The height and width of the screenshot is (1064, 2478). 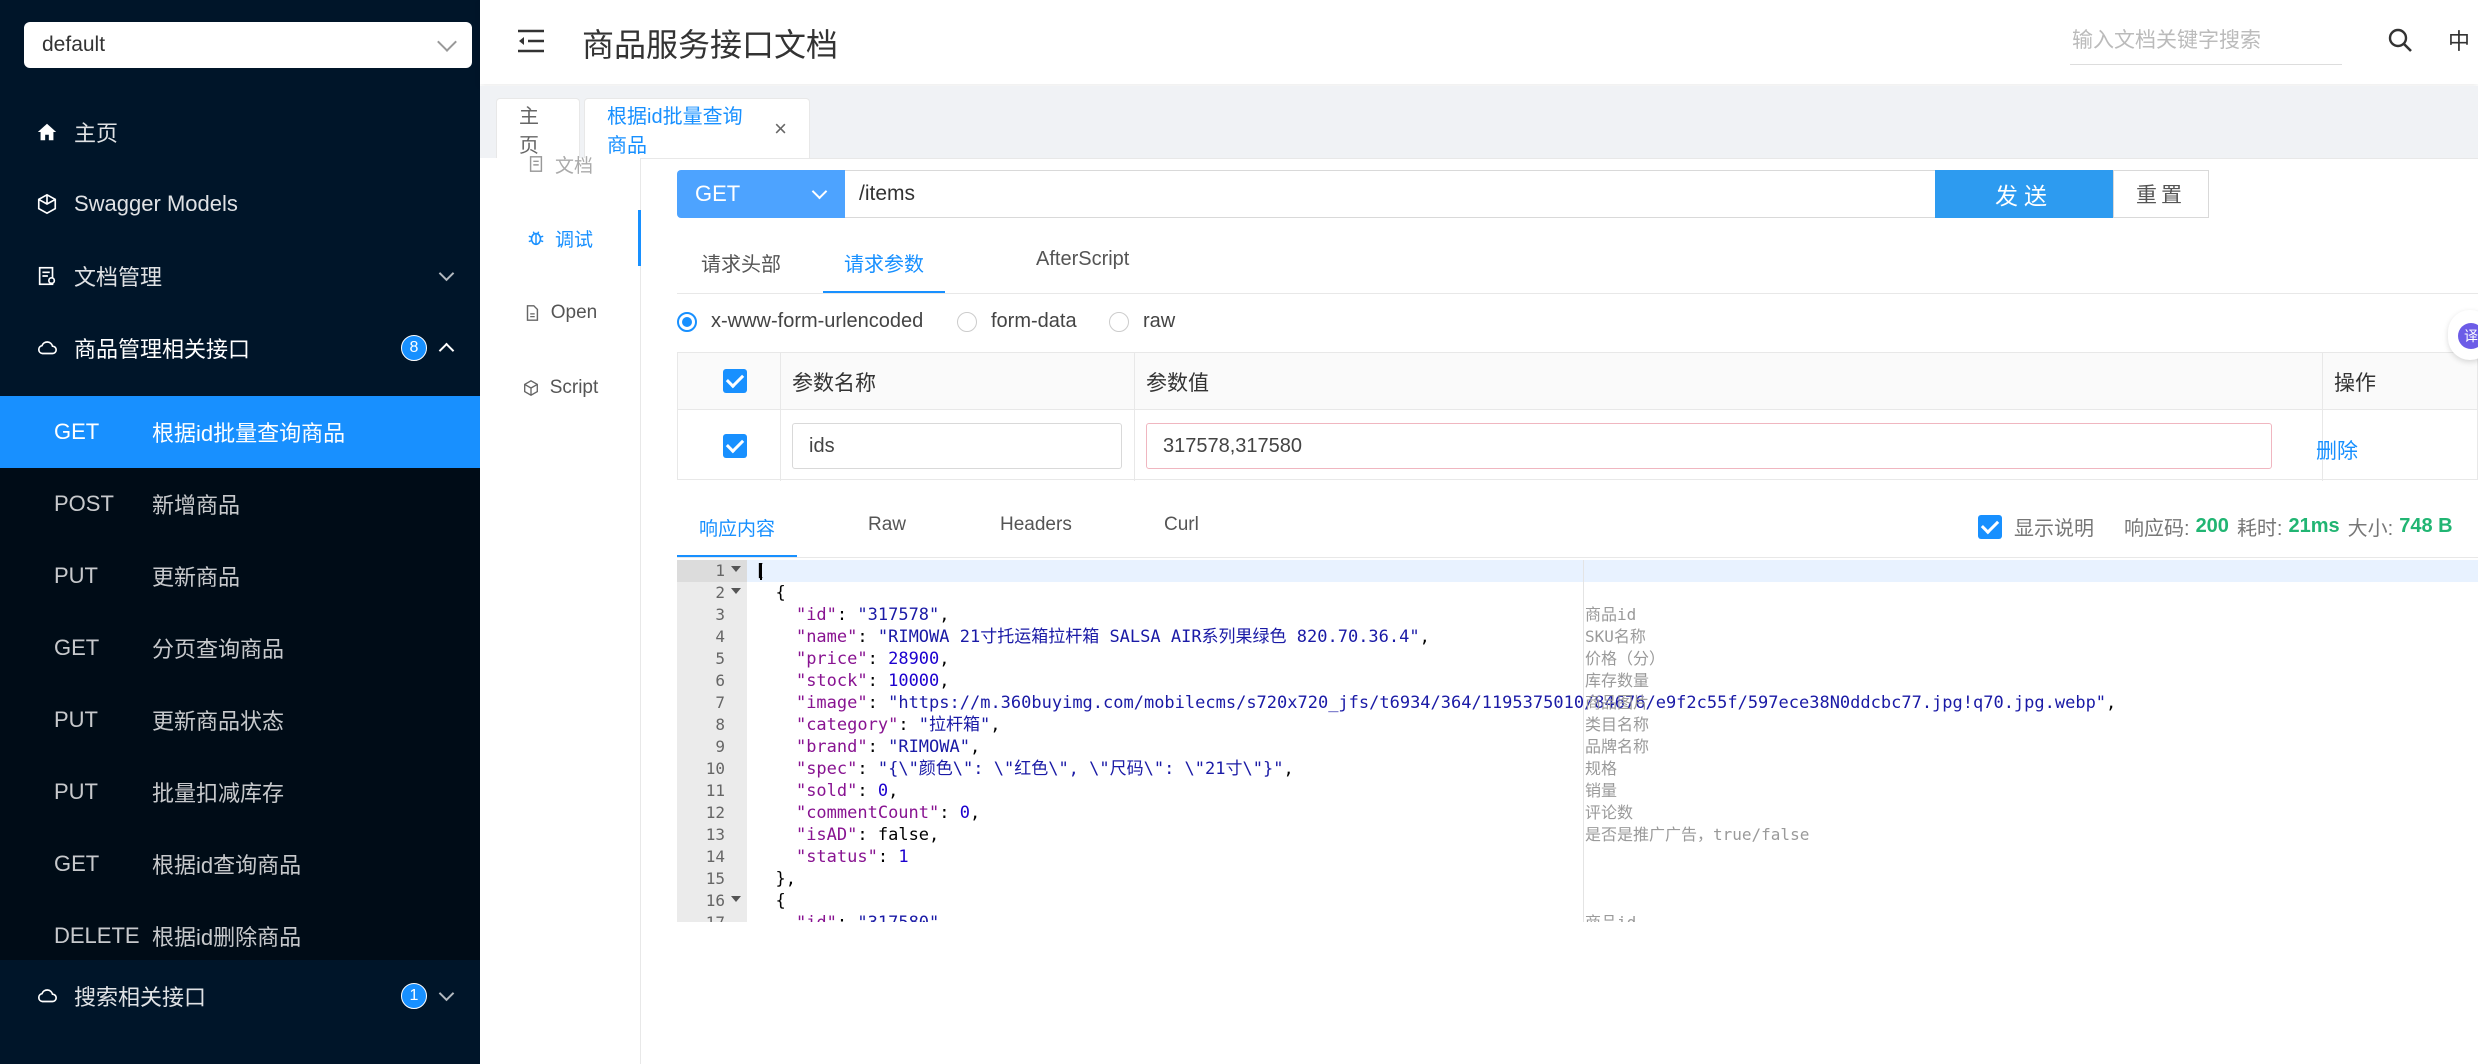 What do you see at coordinates (240, 720) in the screenshot?
I see `api-item-update-status: PUT 更新商品状态` at bounding box center [240, 720].